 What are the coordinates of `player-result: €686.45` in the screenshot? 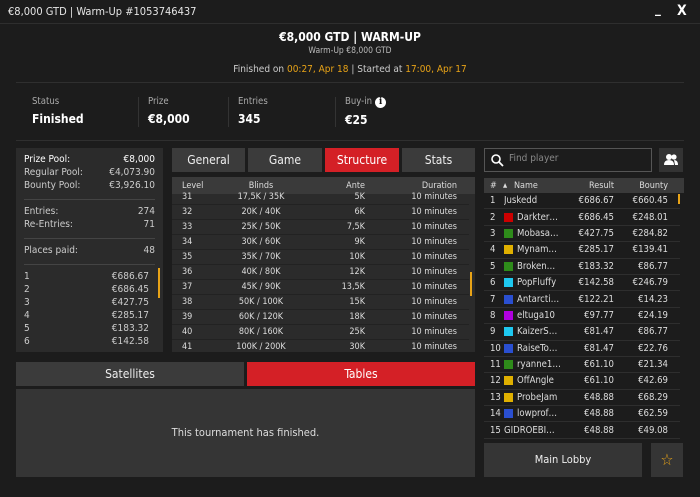 It's located at (596, 217).